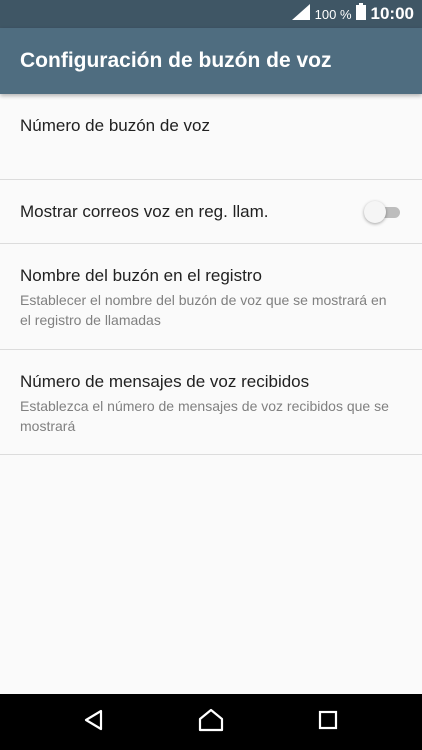 The height and width of the screenshot is (750, 422). What do you see at coordinates (211, 14) in the screenshot?
I see `status-bar: 100 % 10:00` at bounding box center [211, 14].